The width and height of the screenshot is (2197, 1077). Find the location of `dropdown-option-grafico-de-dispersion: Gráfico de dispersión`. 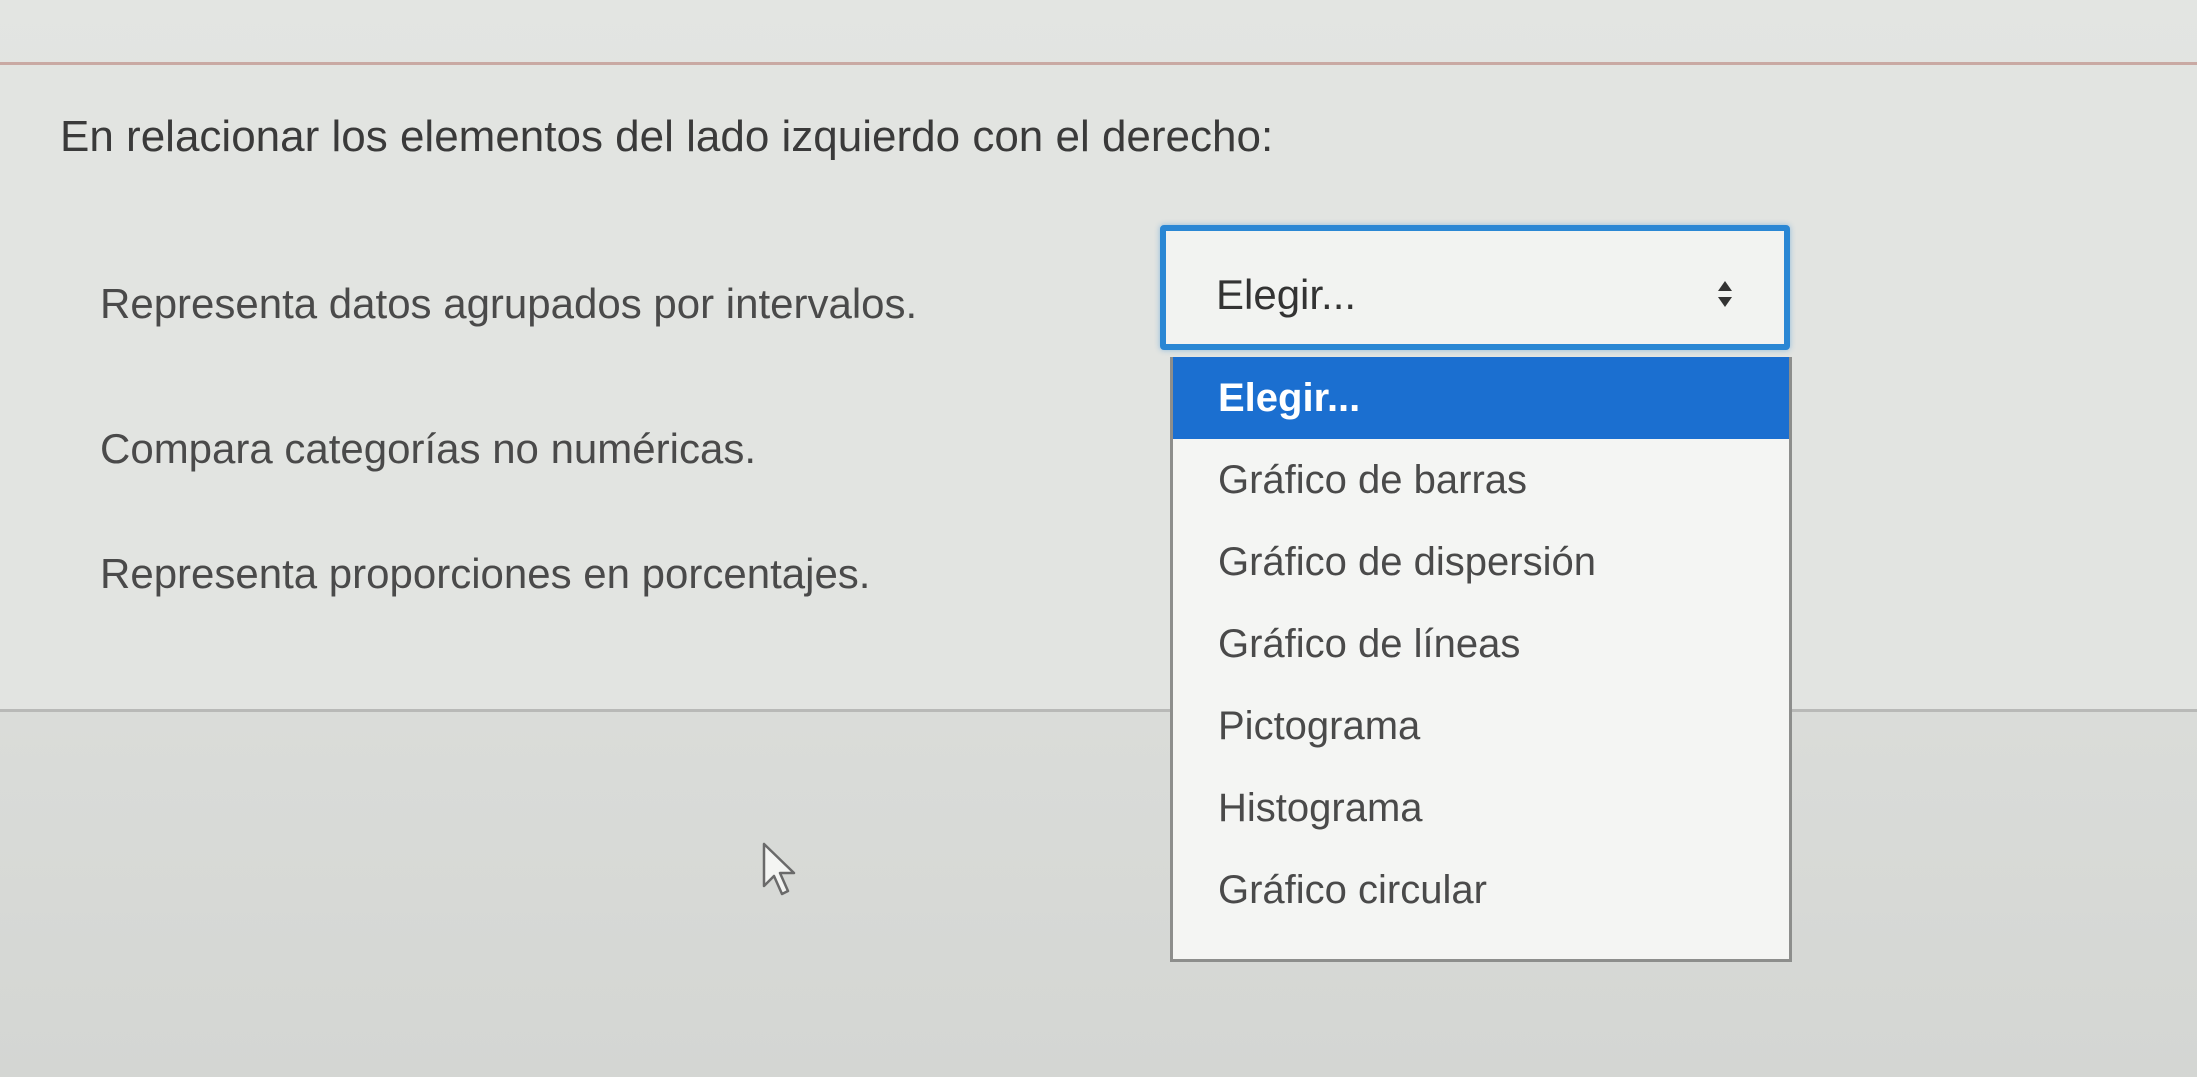

dropdown-option-grafico-de-dispersion: Gráfico de dispersión is located at coordinates (1481, 562).